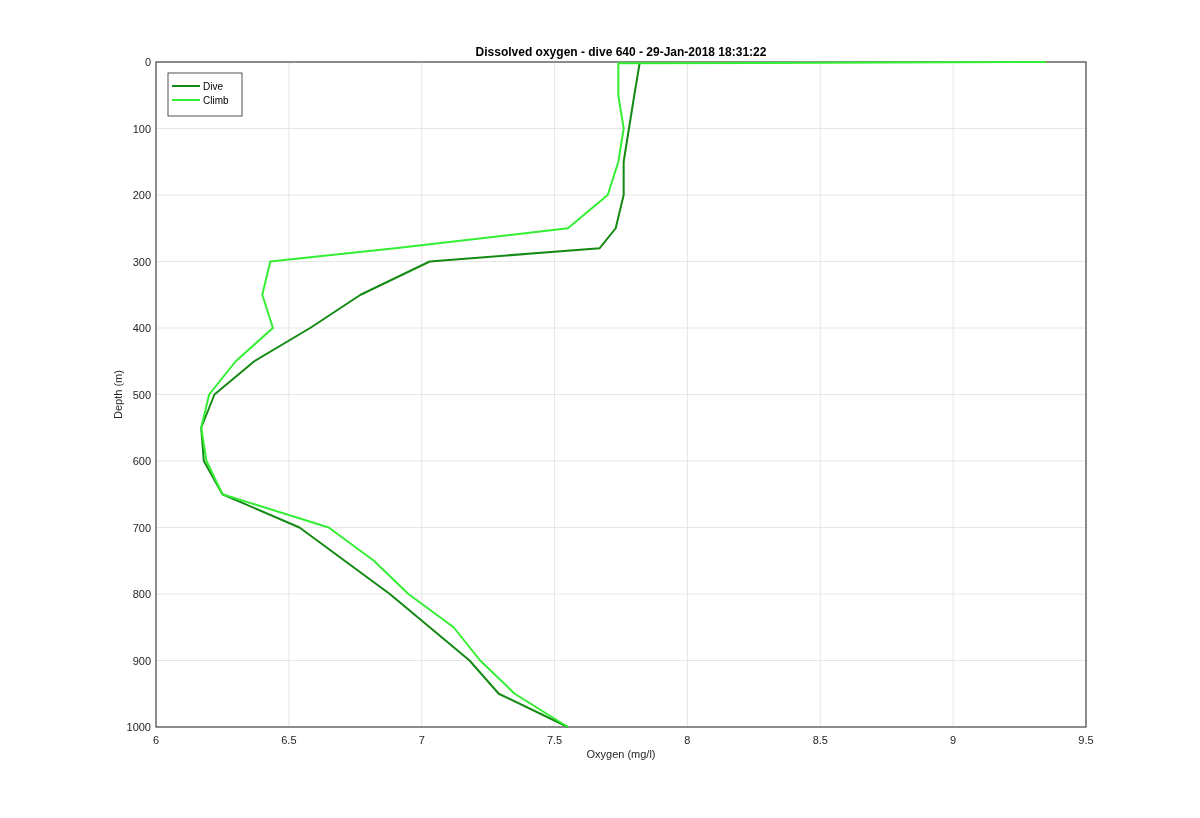  What do you see at coordinates (141, 328) in the screenshot?
I see `y-tick-label: 400` at bounding box center [141, 328].